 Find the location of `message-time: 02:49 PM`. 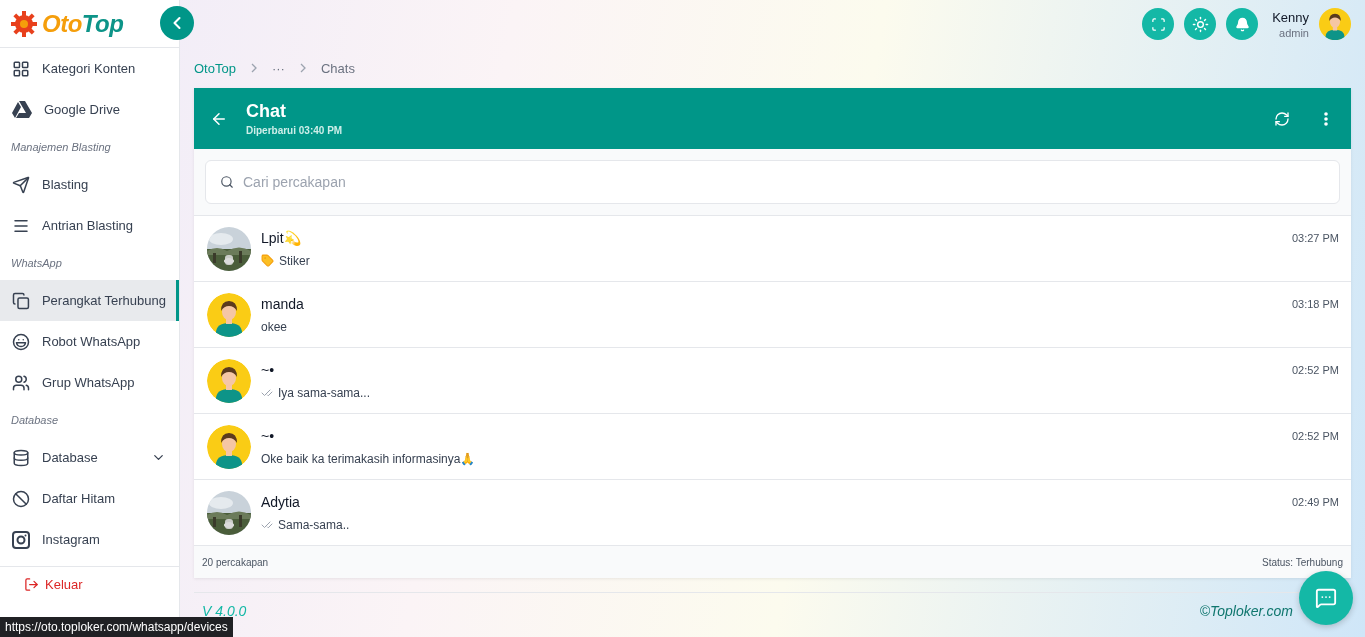

message-time: 02:49 PM is located at coordinates (1315, 502).